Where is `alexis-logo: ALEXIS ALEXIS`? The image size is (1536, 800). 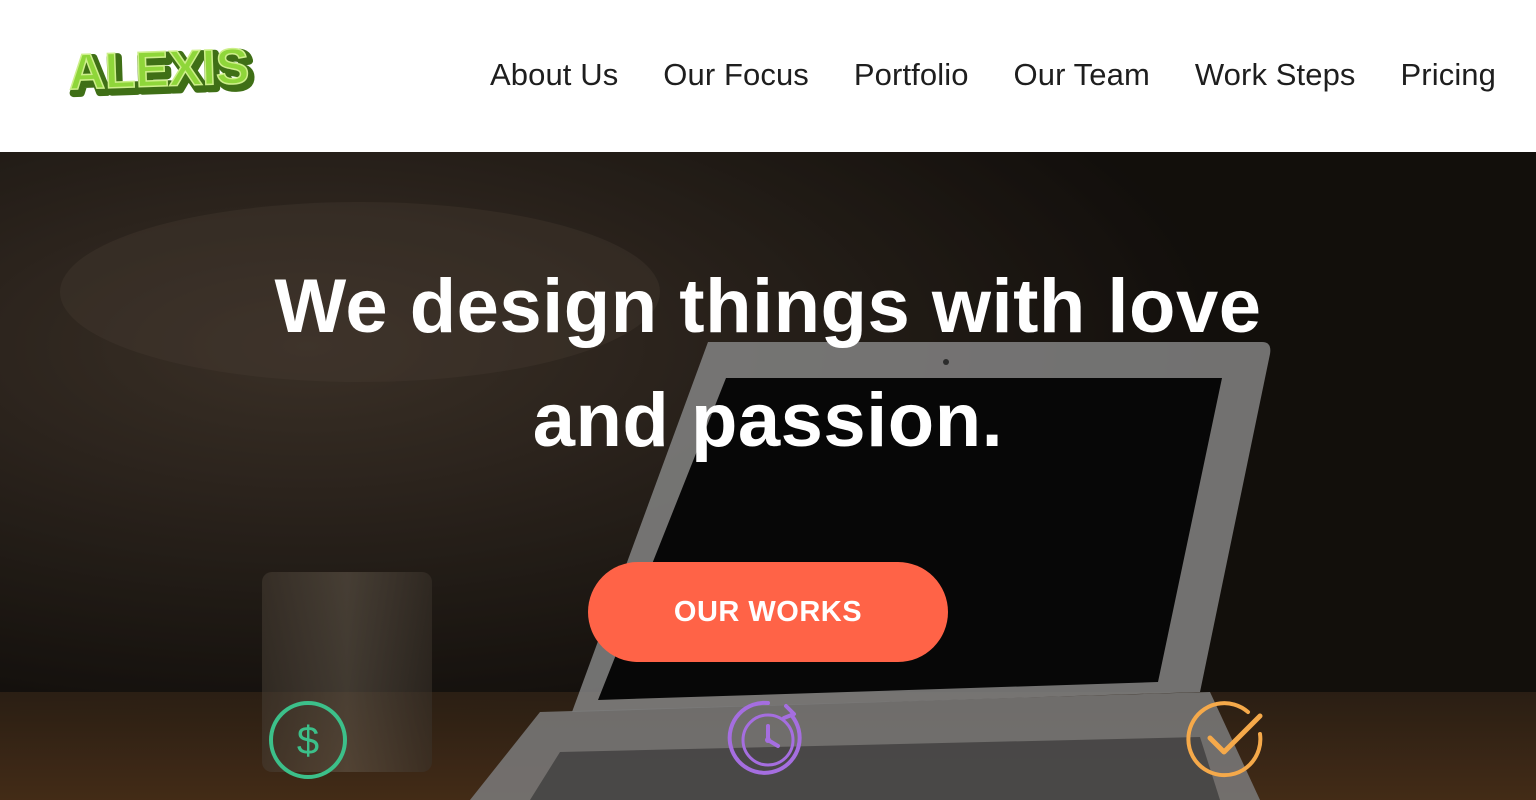 alexis-logo: ALEXIS ALEXIS is located at coordinates (162, 73).